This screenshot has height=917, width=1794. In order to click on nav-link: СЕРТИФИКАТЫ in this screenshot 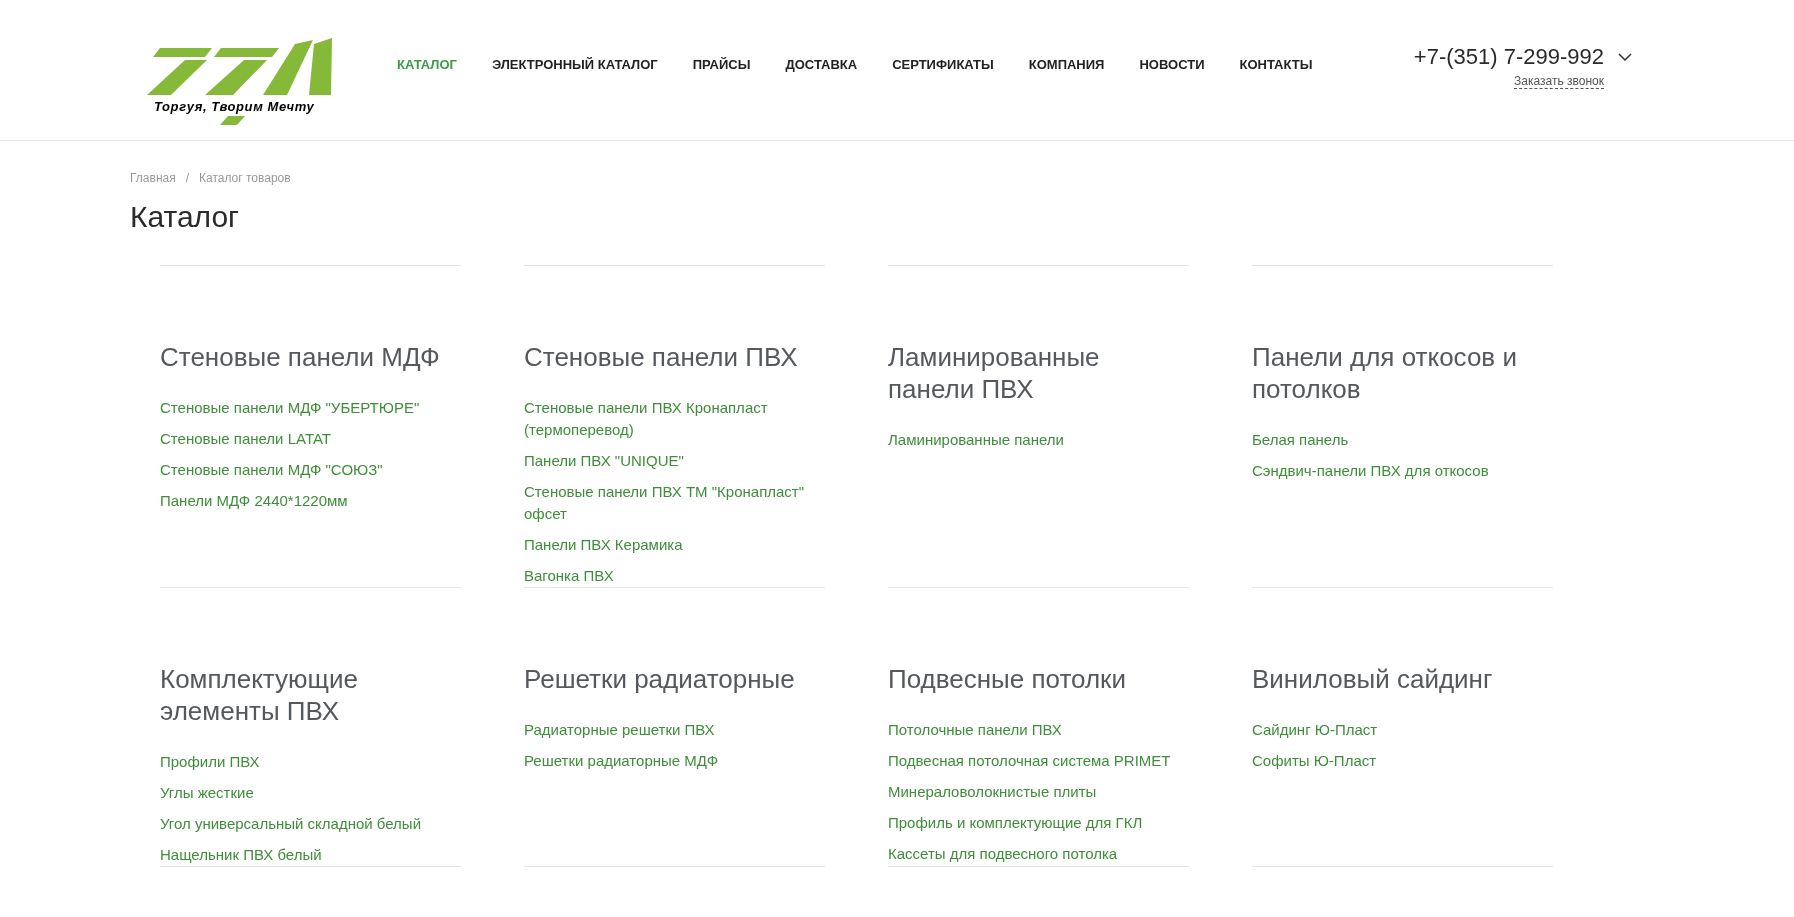, I will do `click(943, 65)`.